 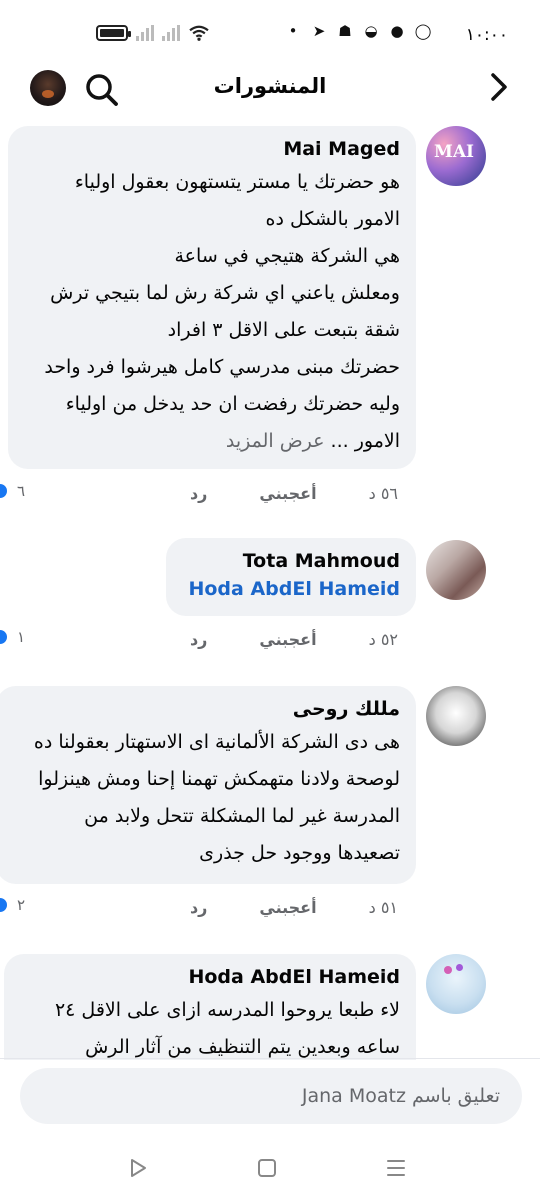 I want to click on composer-divider, so click(x=270, y=1058).